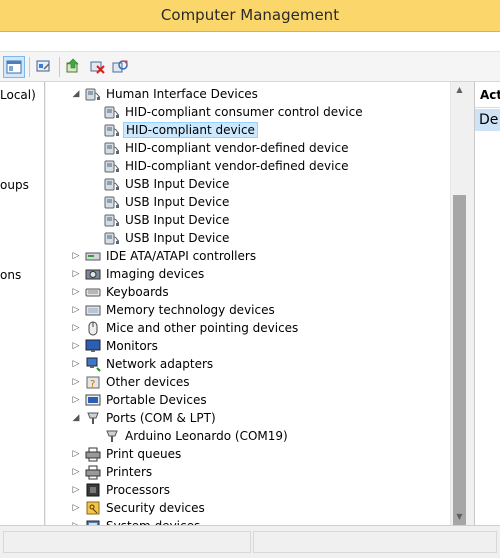  I want to click on keyboard-icon, so click(93, 292).